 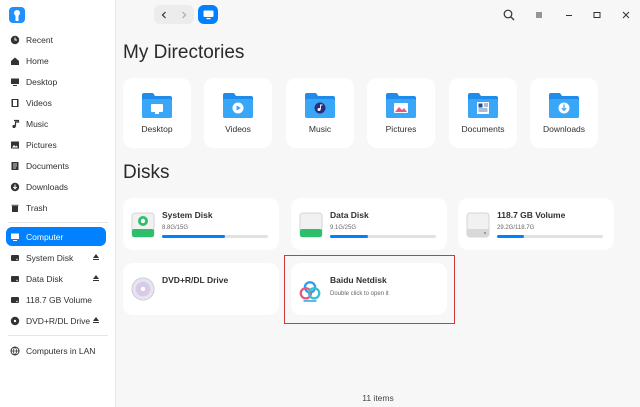 I want to click on sidebar-item-downloads: Downloads, so click(x=58, y=186).